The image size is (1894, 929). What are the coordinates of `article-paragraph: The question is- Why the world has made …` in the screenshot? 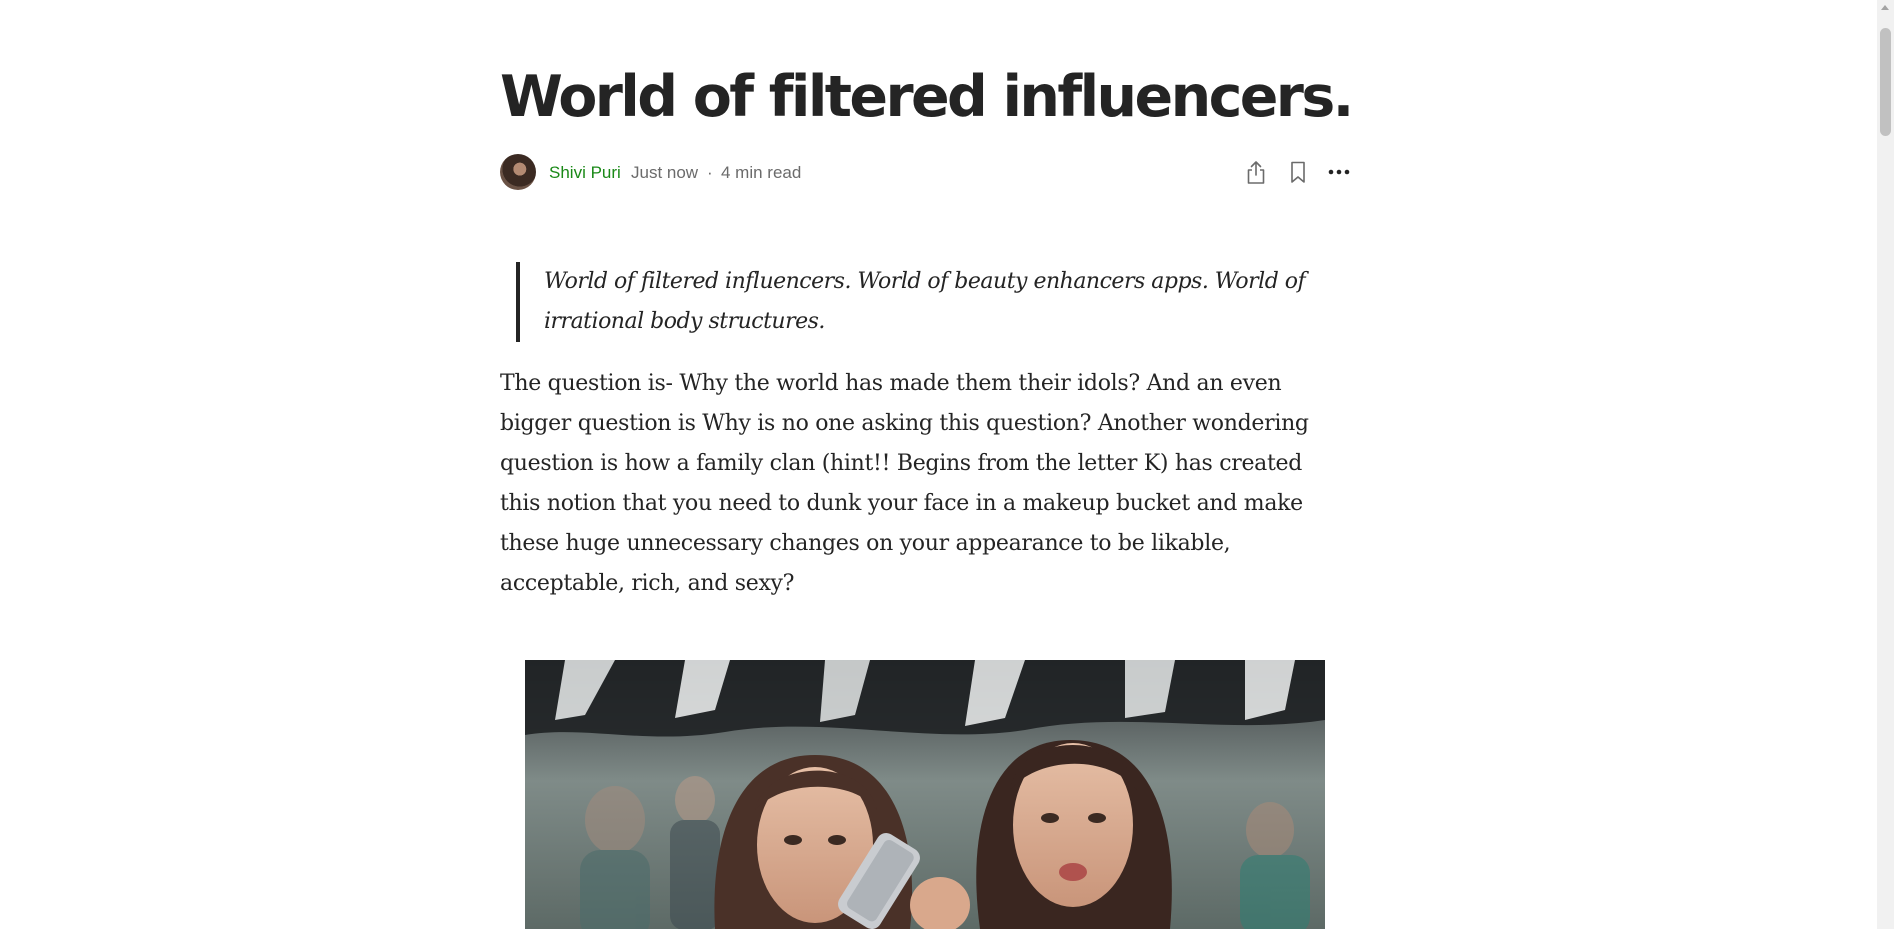 It's located at (904, 483).